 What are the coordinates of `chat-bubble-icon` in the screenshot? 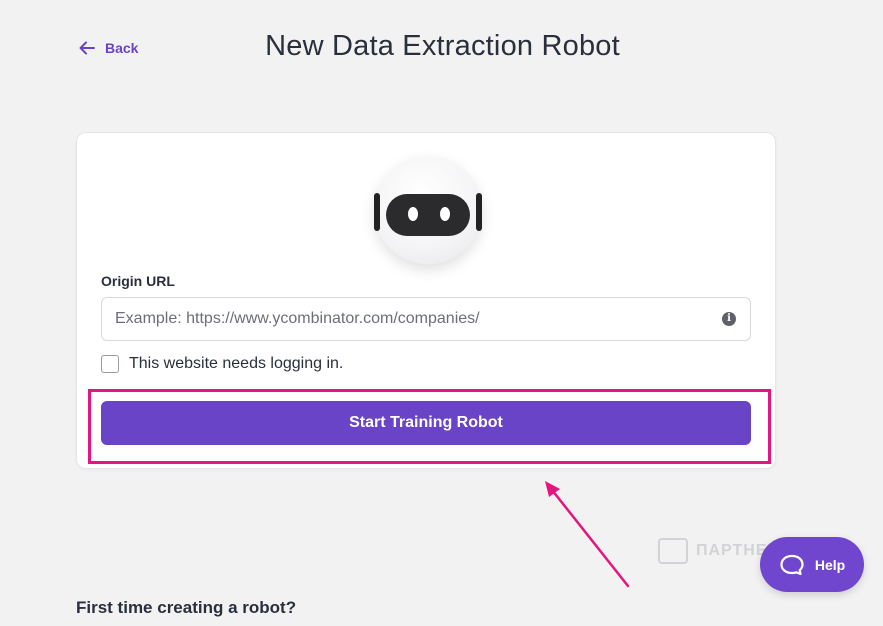 It's located at (792, 564).